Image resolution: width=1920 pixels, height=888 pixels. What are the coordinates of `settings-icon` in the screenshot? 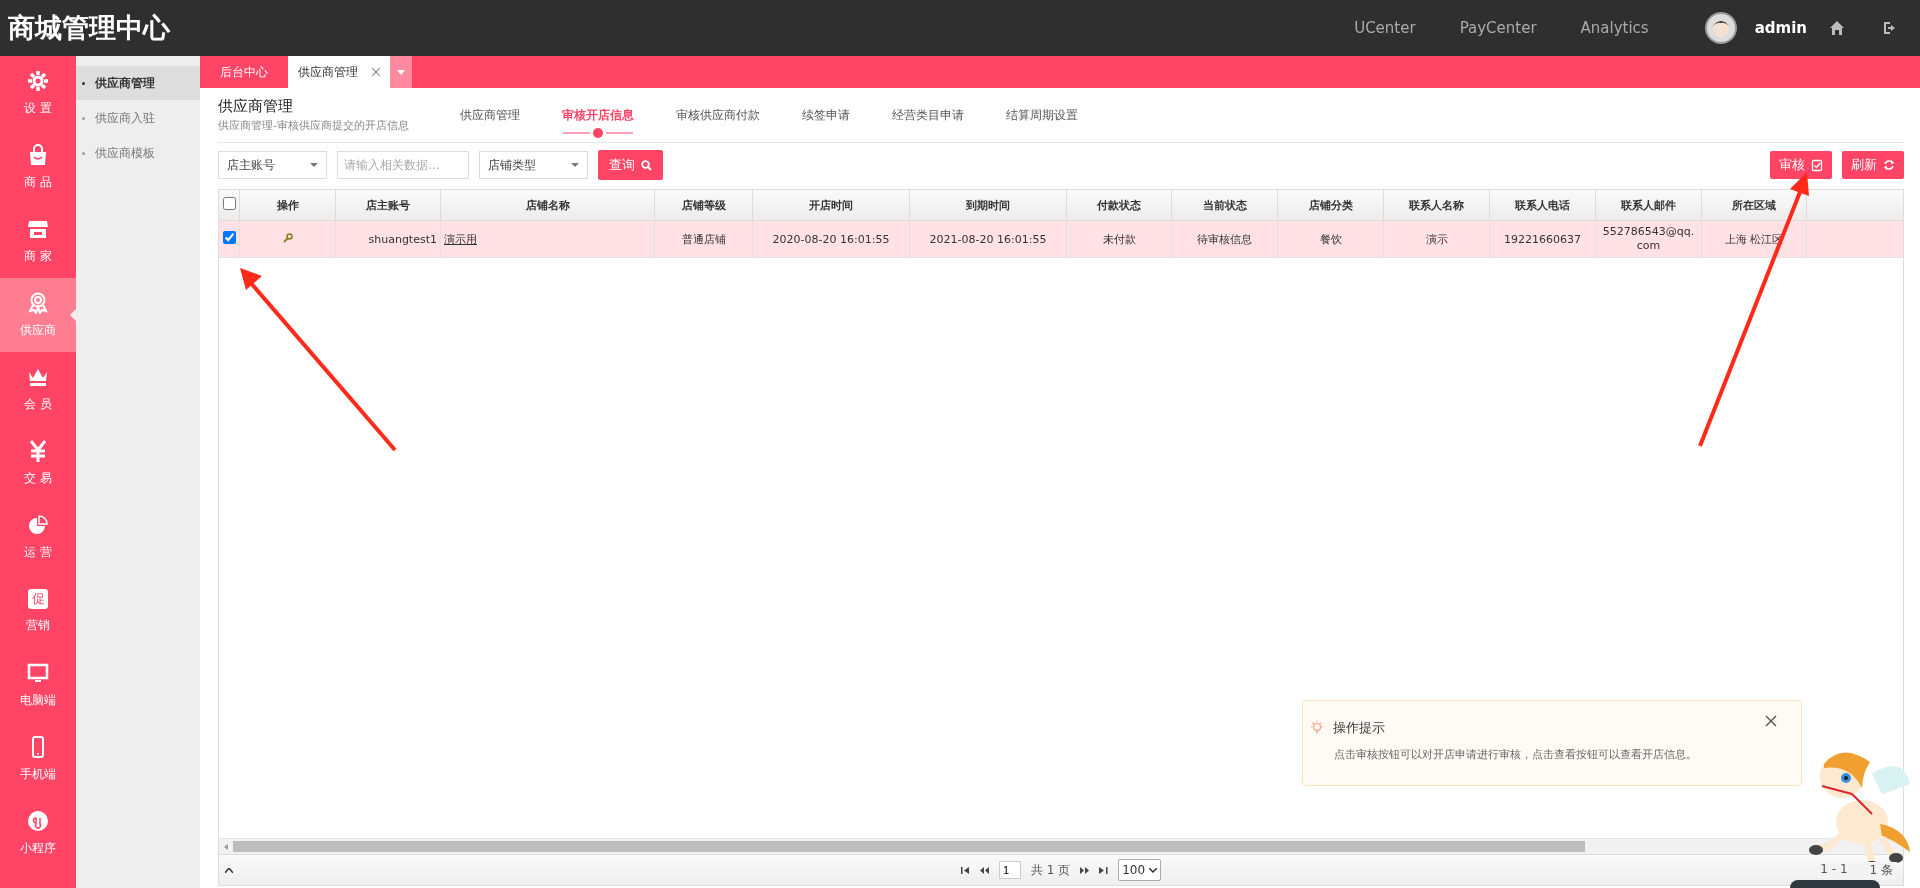 It's located at (38, 80).